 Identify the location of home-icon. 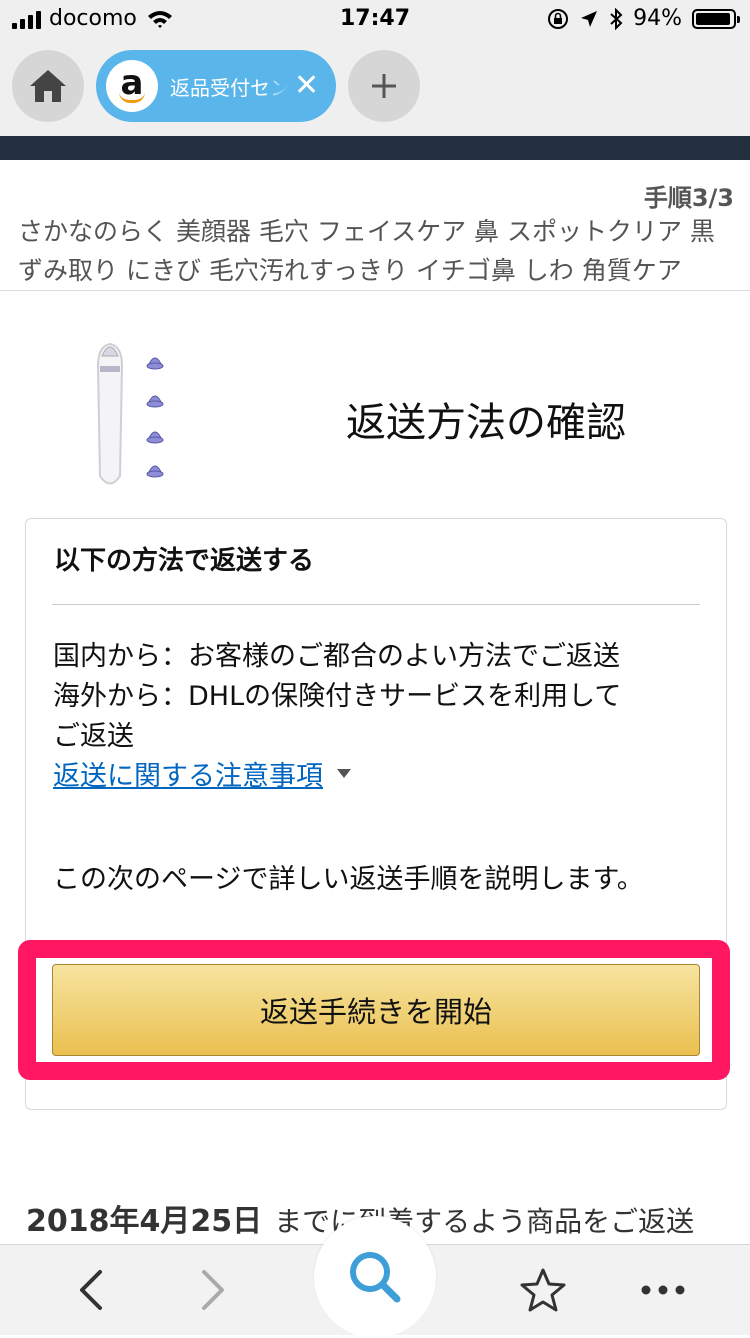
(48, 86).